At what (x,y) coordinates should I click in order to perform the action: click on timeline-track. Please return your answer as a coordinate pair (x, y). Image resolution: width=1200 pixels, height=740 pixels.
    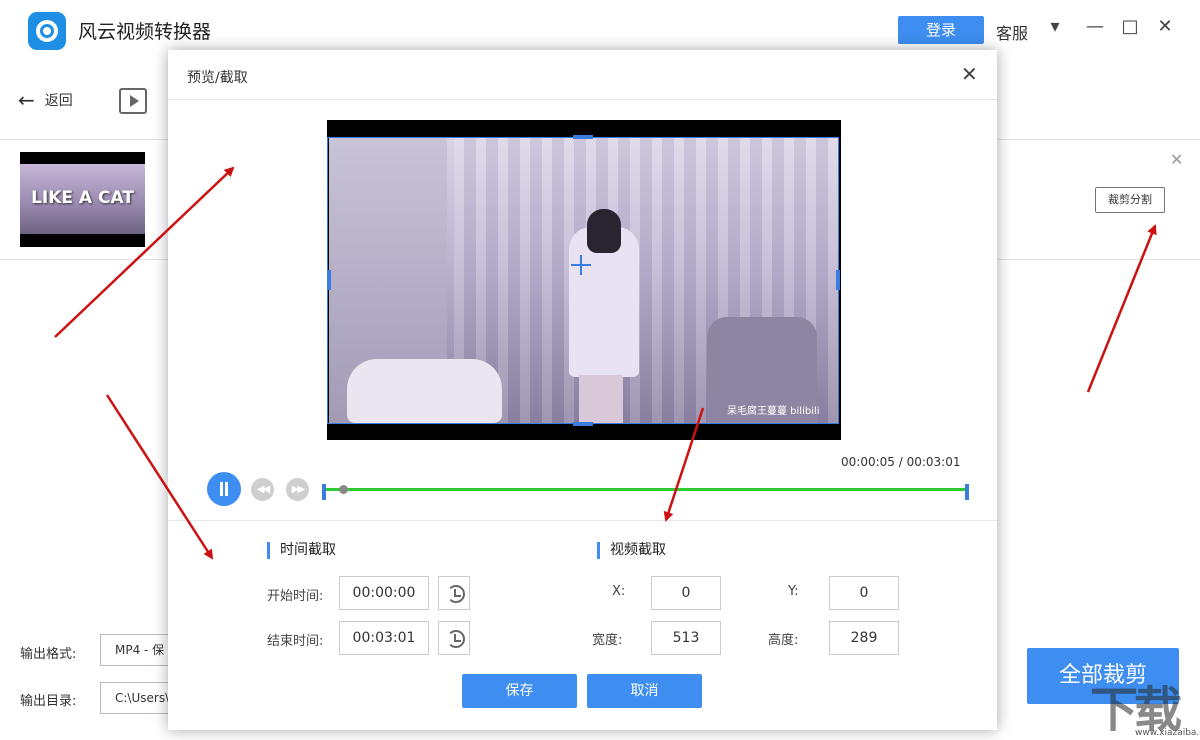
    Looking at the image, I should click on (646, 489).